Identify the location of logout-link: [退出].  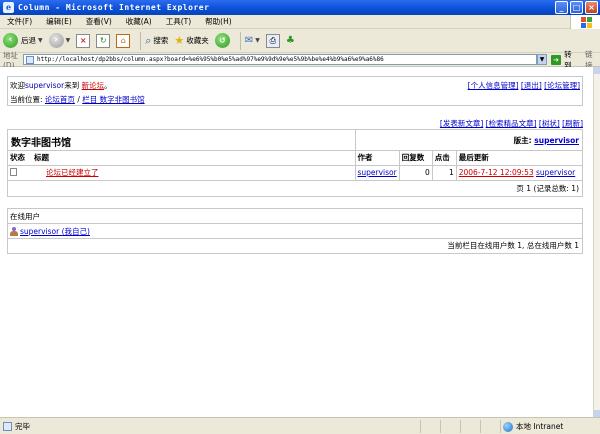
(531, 85).